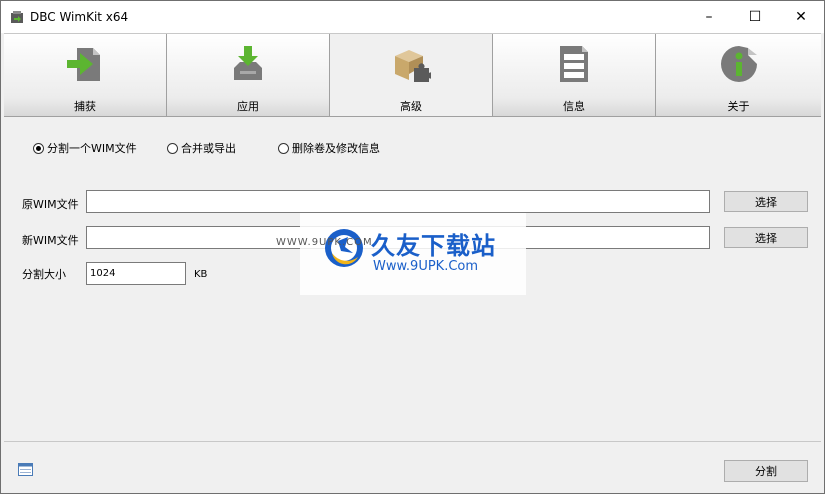 Image resolution: width=825 pixels, height=494 pixels. I want to click on watermark-overlay: WWW.9UPK.COM 久友下载站 Www.9UPK.Com, so click(401, 254).